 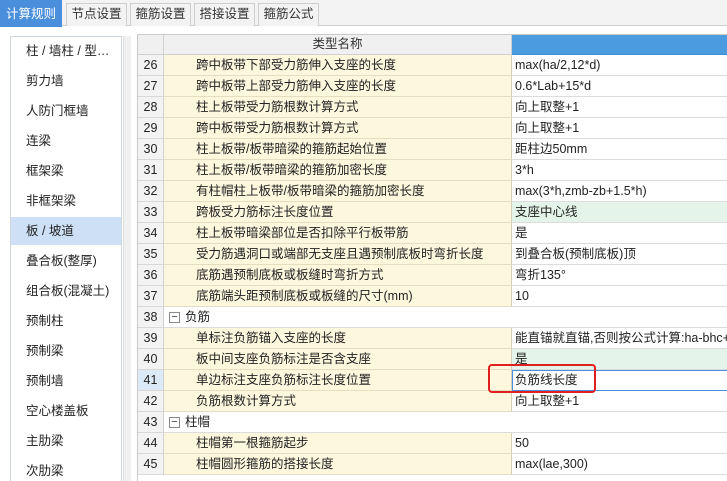 What do you see at coordinates (619, 233) in the screenshot?
I see `rule-value-cell: 是` at bounding box center [619, 233].